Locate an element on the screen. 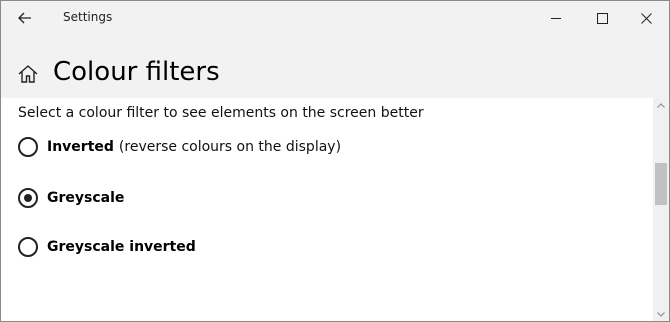 The width and height of the screenshot is (670, 322). maximize-button is located at coordinates (602, 18).